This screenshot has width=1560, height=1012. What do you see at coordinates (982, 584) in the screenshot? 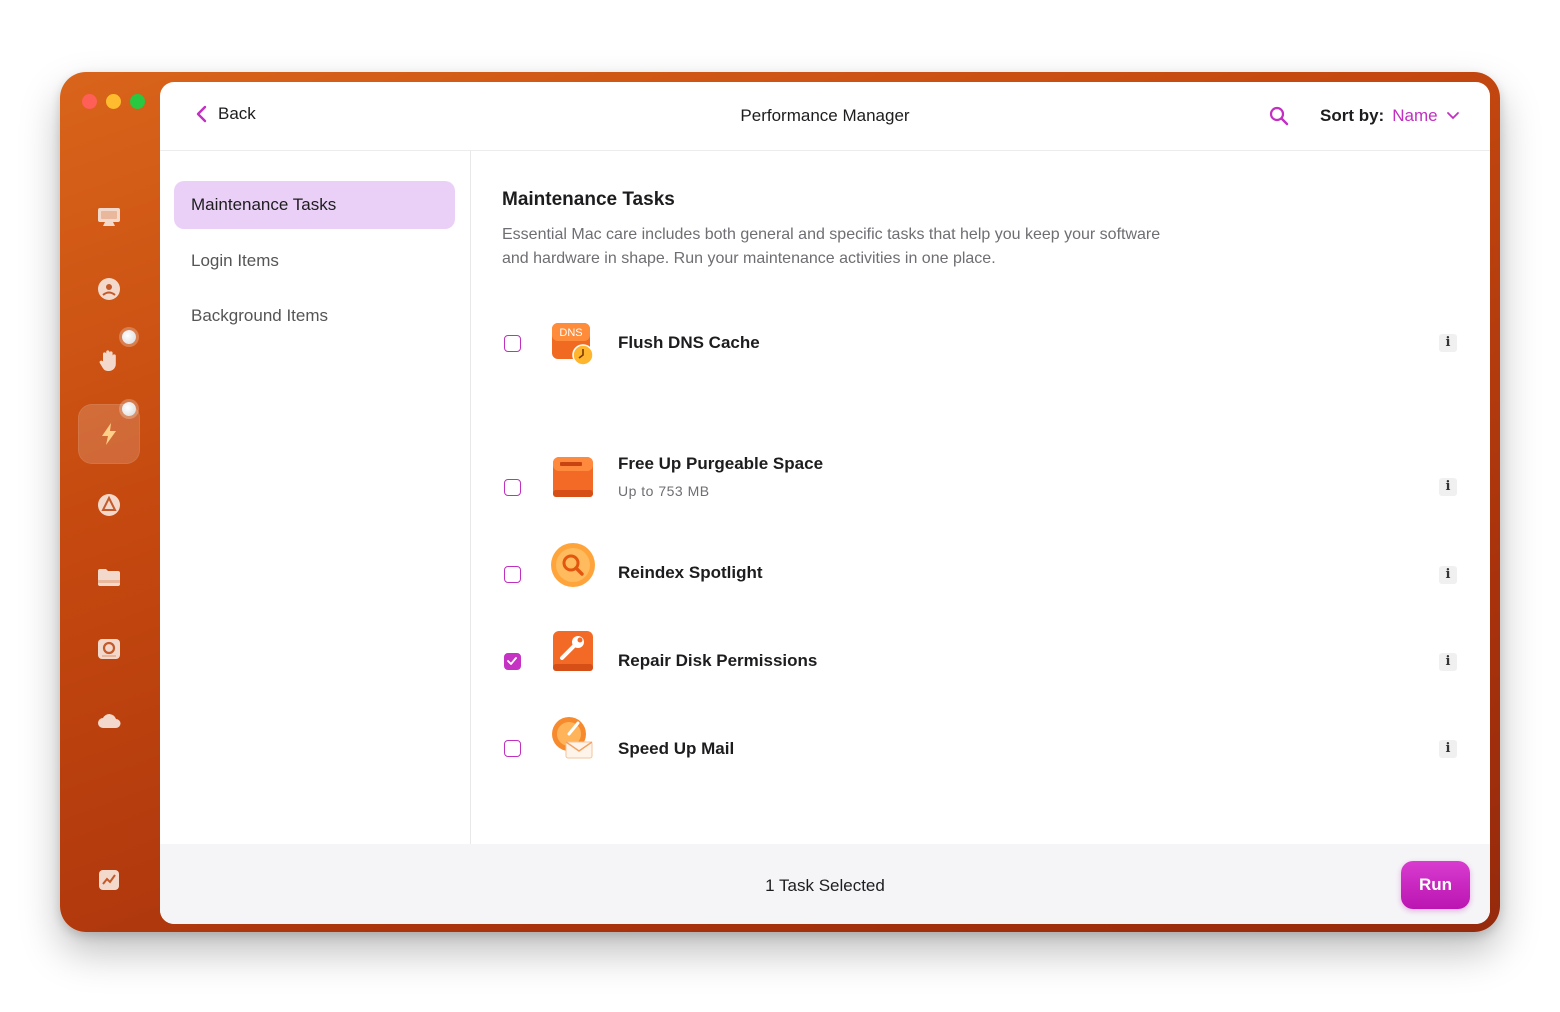
I see `task-row: Reindex Spotlight i` at bounding box center [982, 584].